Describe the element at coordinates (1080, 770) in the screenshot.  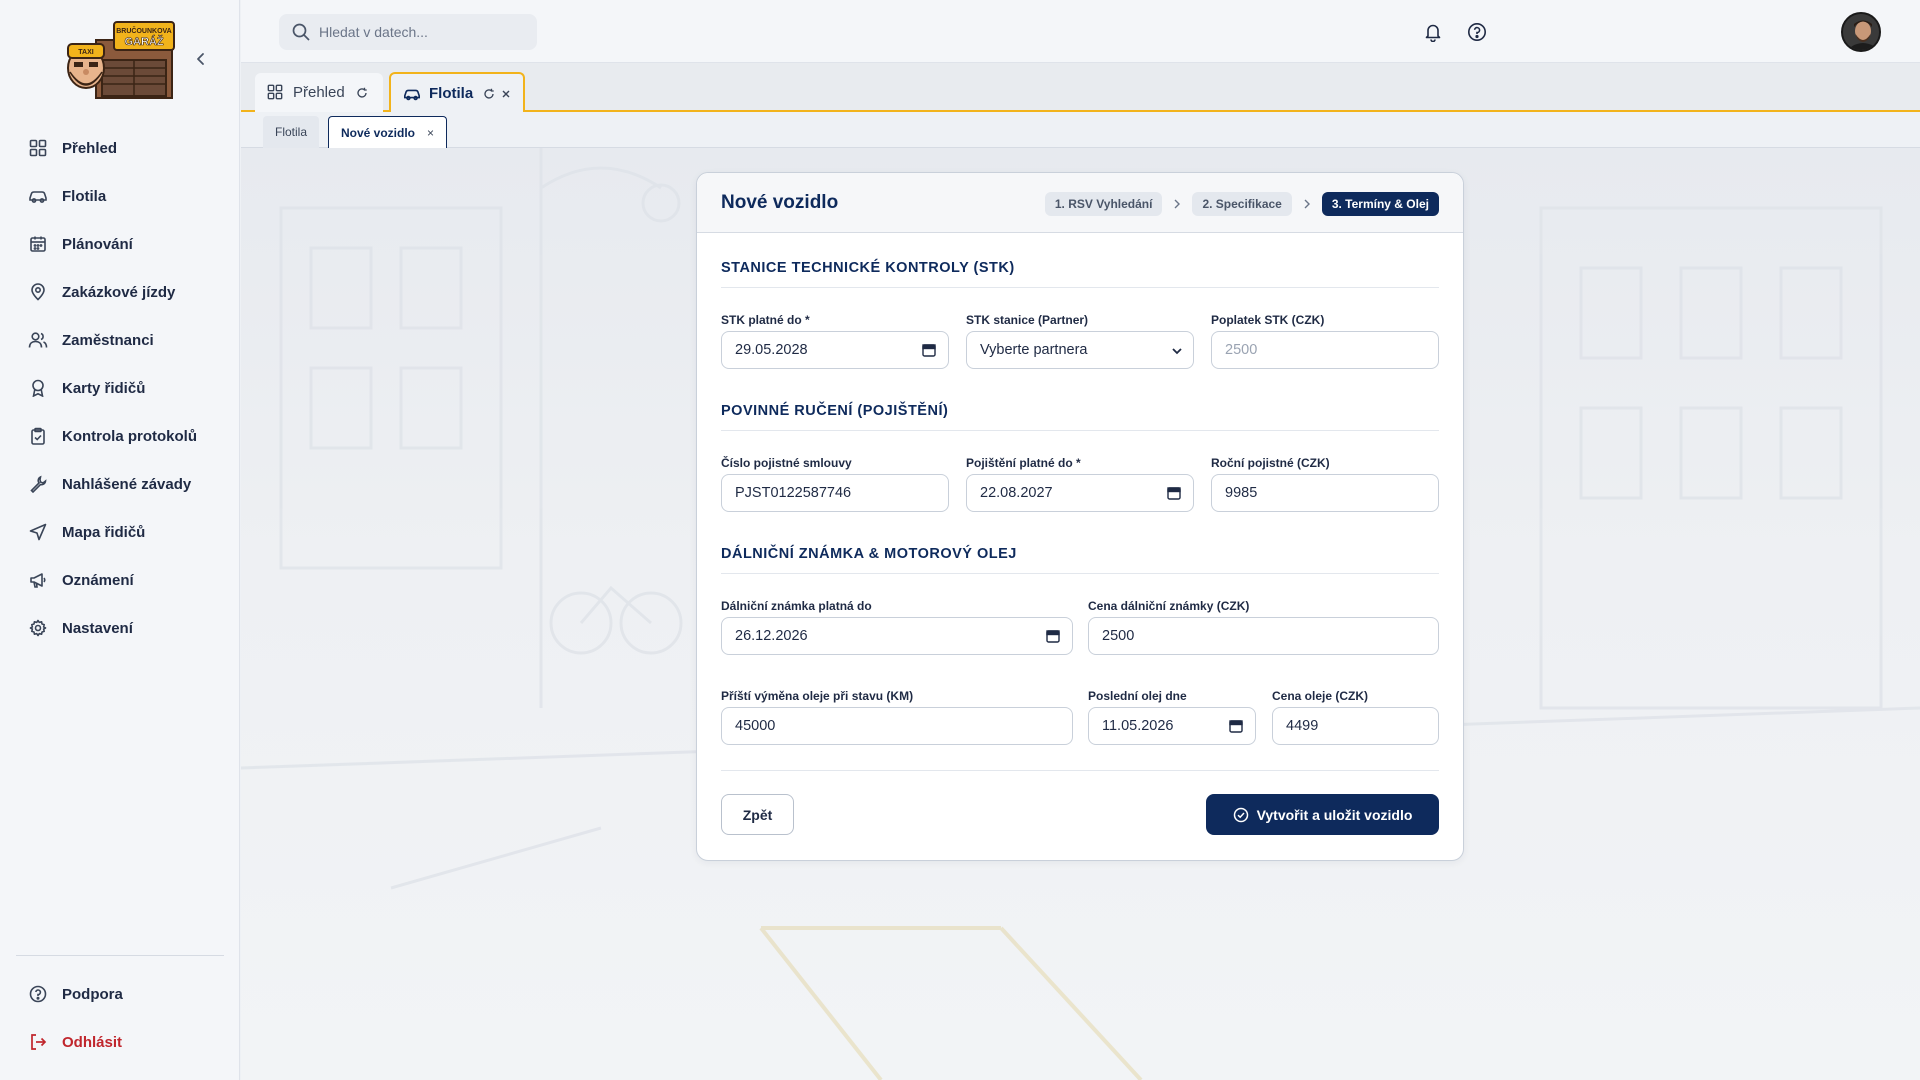
I see `footer-divider` at that location.